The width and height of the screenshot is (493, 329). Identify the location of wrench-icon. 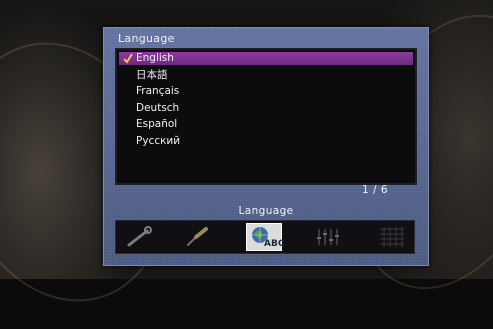
(139, 237).